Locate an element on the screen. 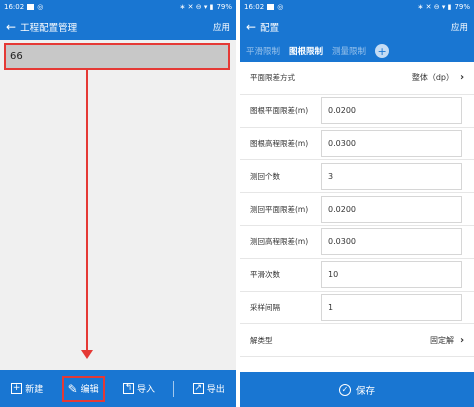  import-label: 导入 is located at coordinates (146, 390).